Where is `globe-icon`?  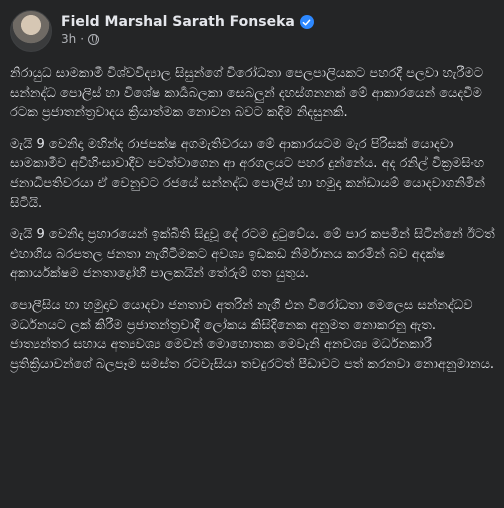
globe-icon is located at coordinates (94, 39).